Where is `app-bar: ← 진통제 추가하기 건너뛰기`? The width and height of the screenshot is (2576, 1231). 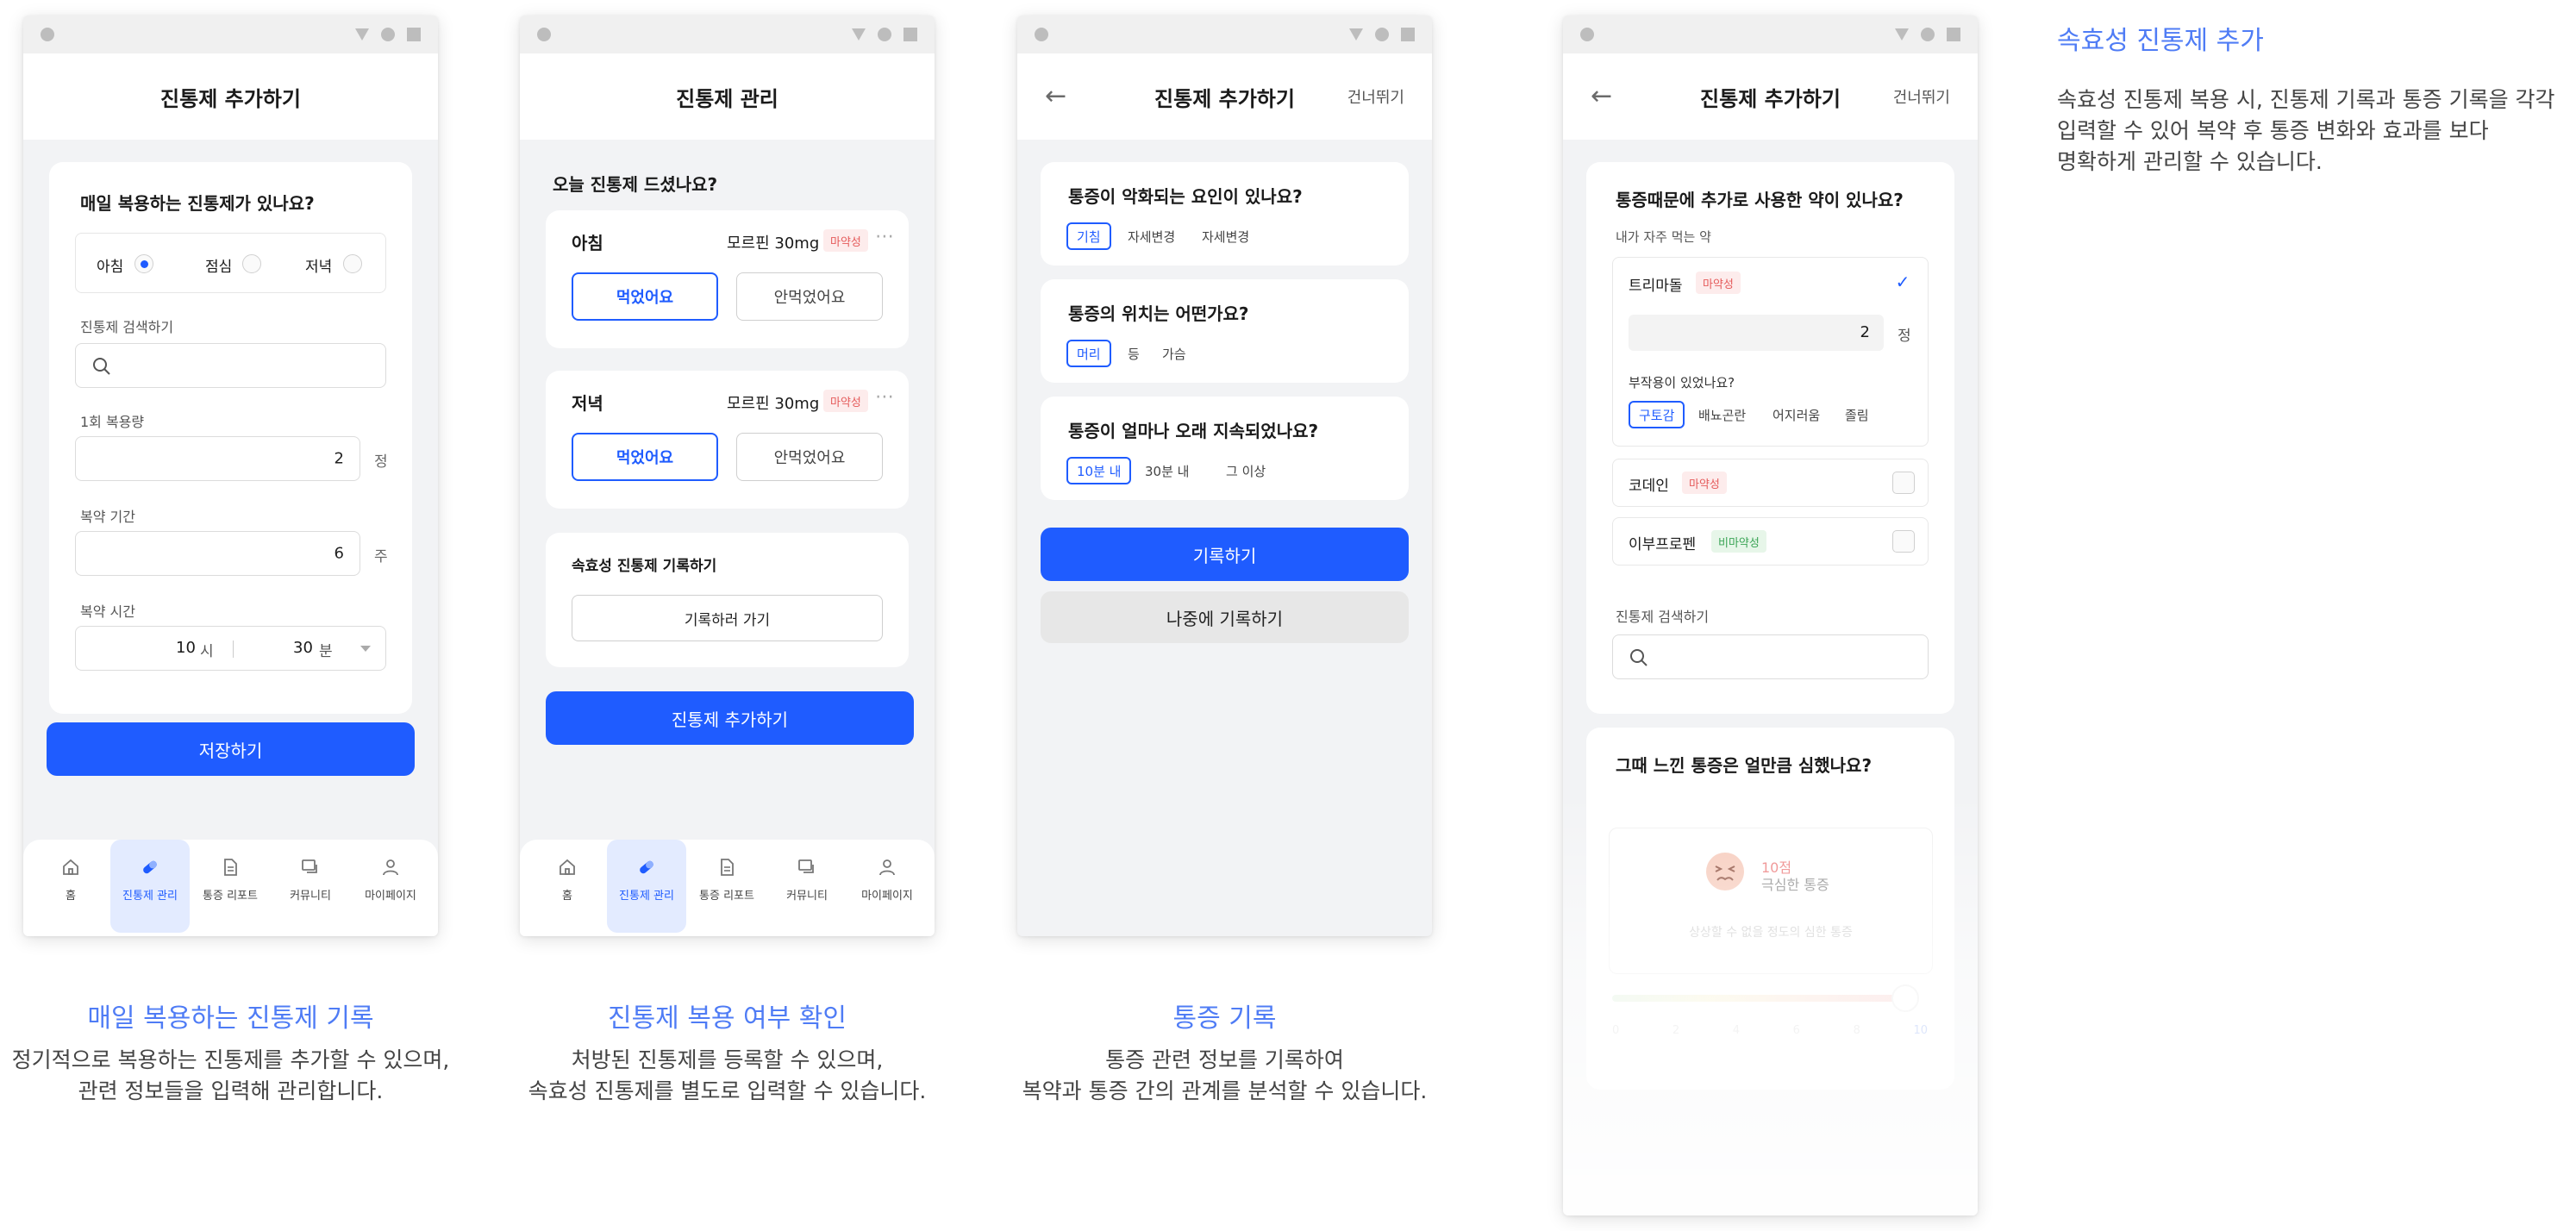
app-bar: ← 진통제 추가하기 건너뛰기 is located at coordinates (1224, 96).